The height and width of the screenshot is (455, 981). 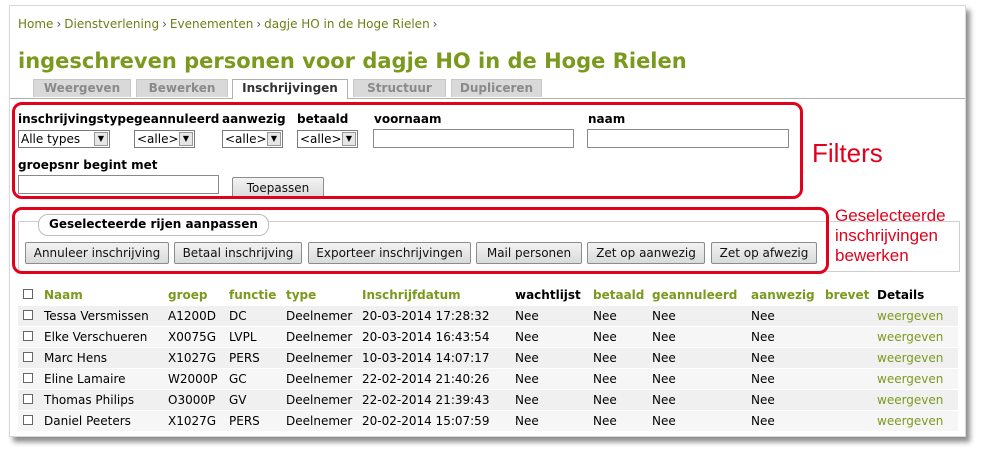 I want to click on annotation-filters: Filters, so click(x=847, y=153).